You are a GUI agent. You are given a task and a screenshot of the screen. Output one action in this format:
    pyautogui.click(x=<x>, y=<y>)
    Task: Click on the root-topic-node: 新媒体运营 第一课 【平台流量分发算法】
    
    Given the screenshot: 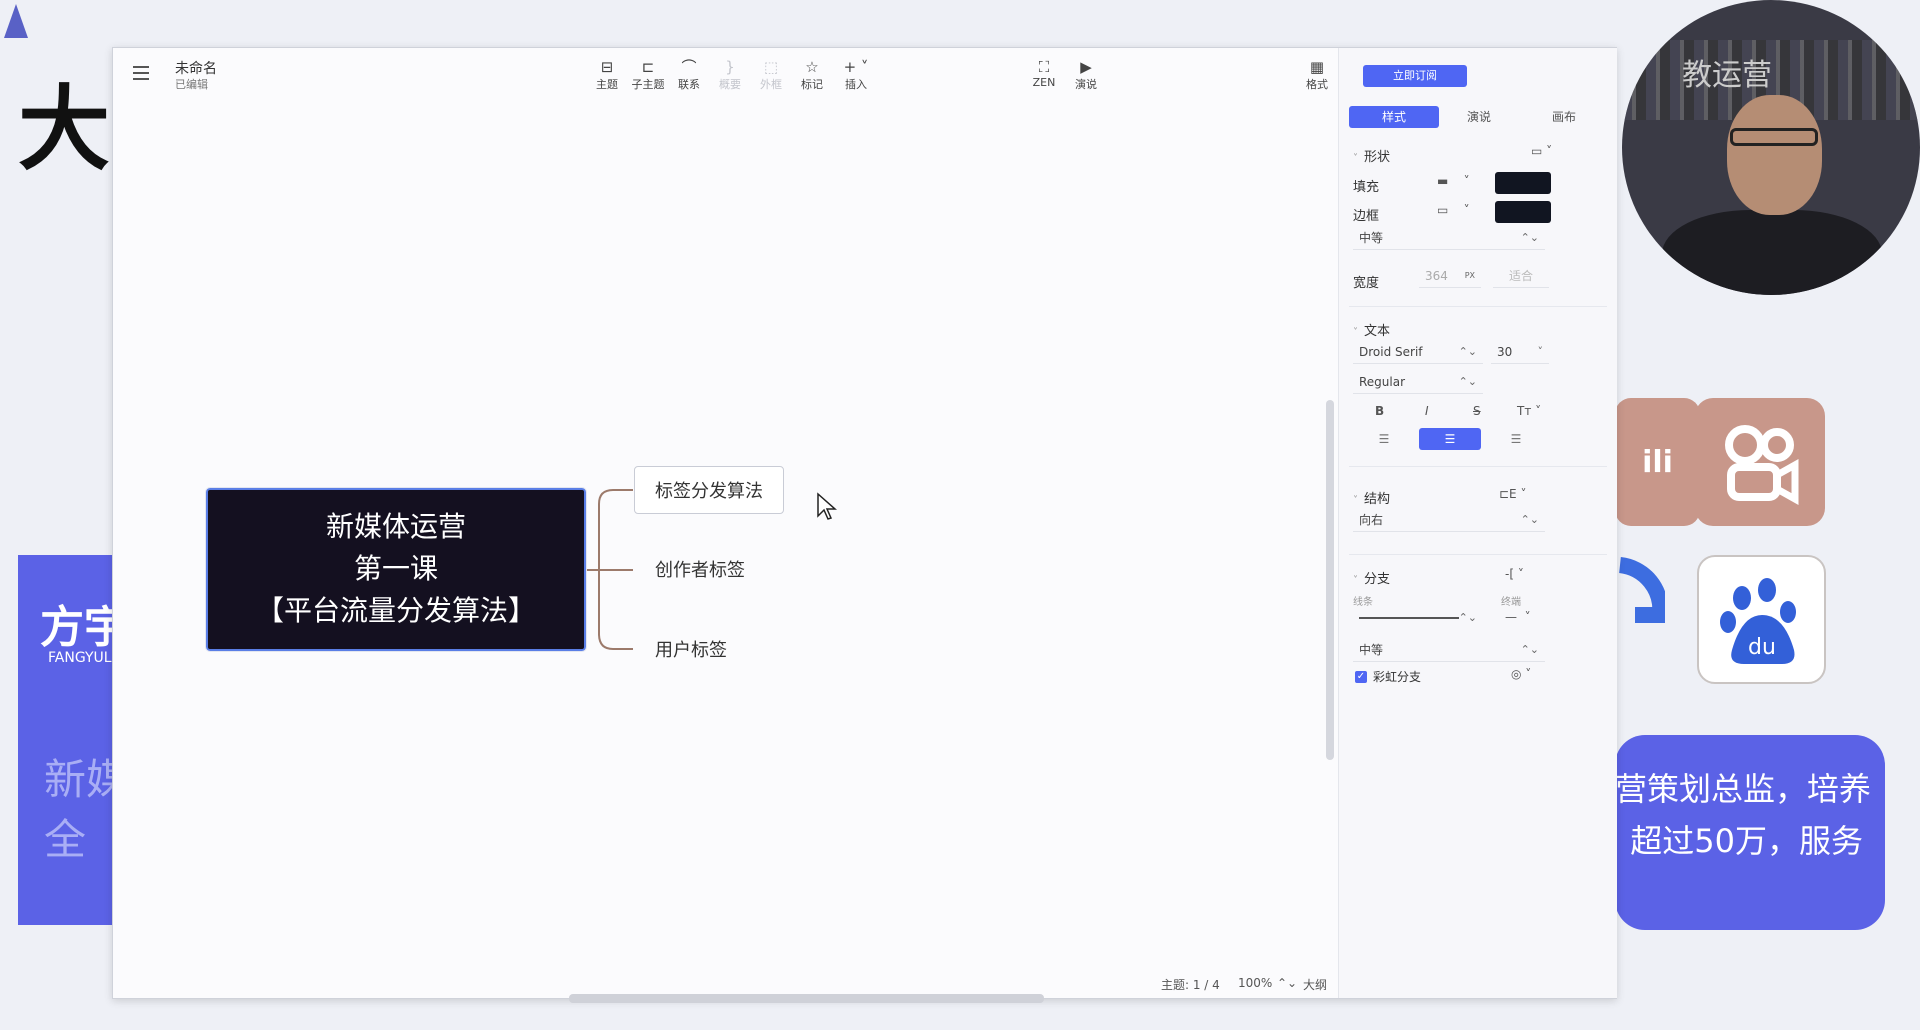 What is the action you would take?
    pyautogui.click(x=396, y=569)
    